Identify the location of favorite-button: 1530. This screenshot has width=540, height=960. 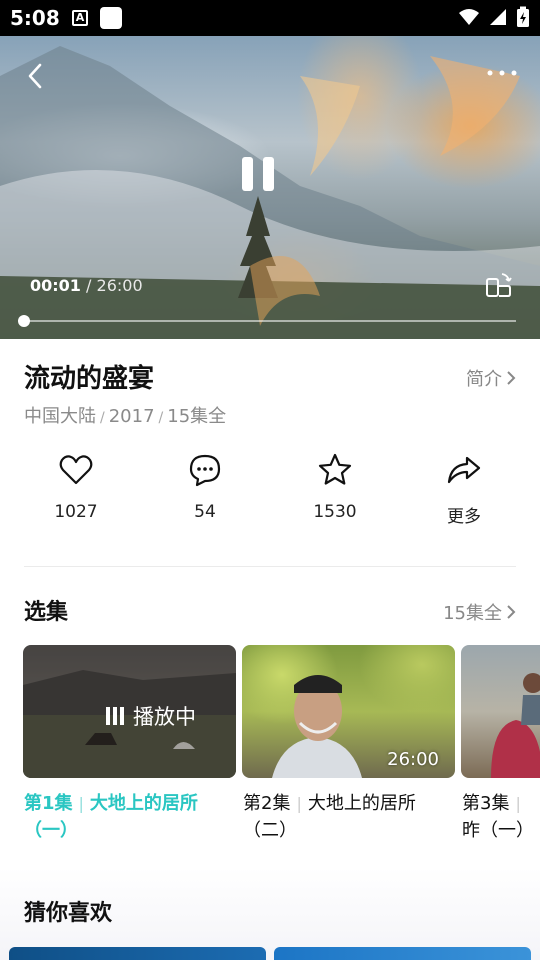
(335, 487).